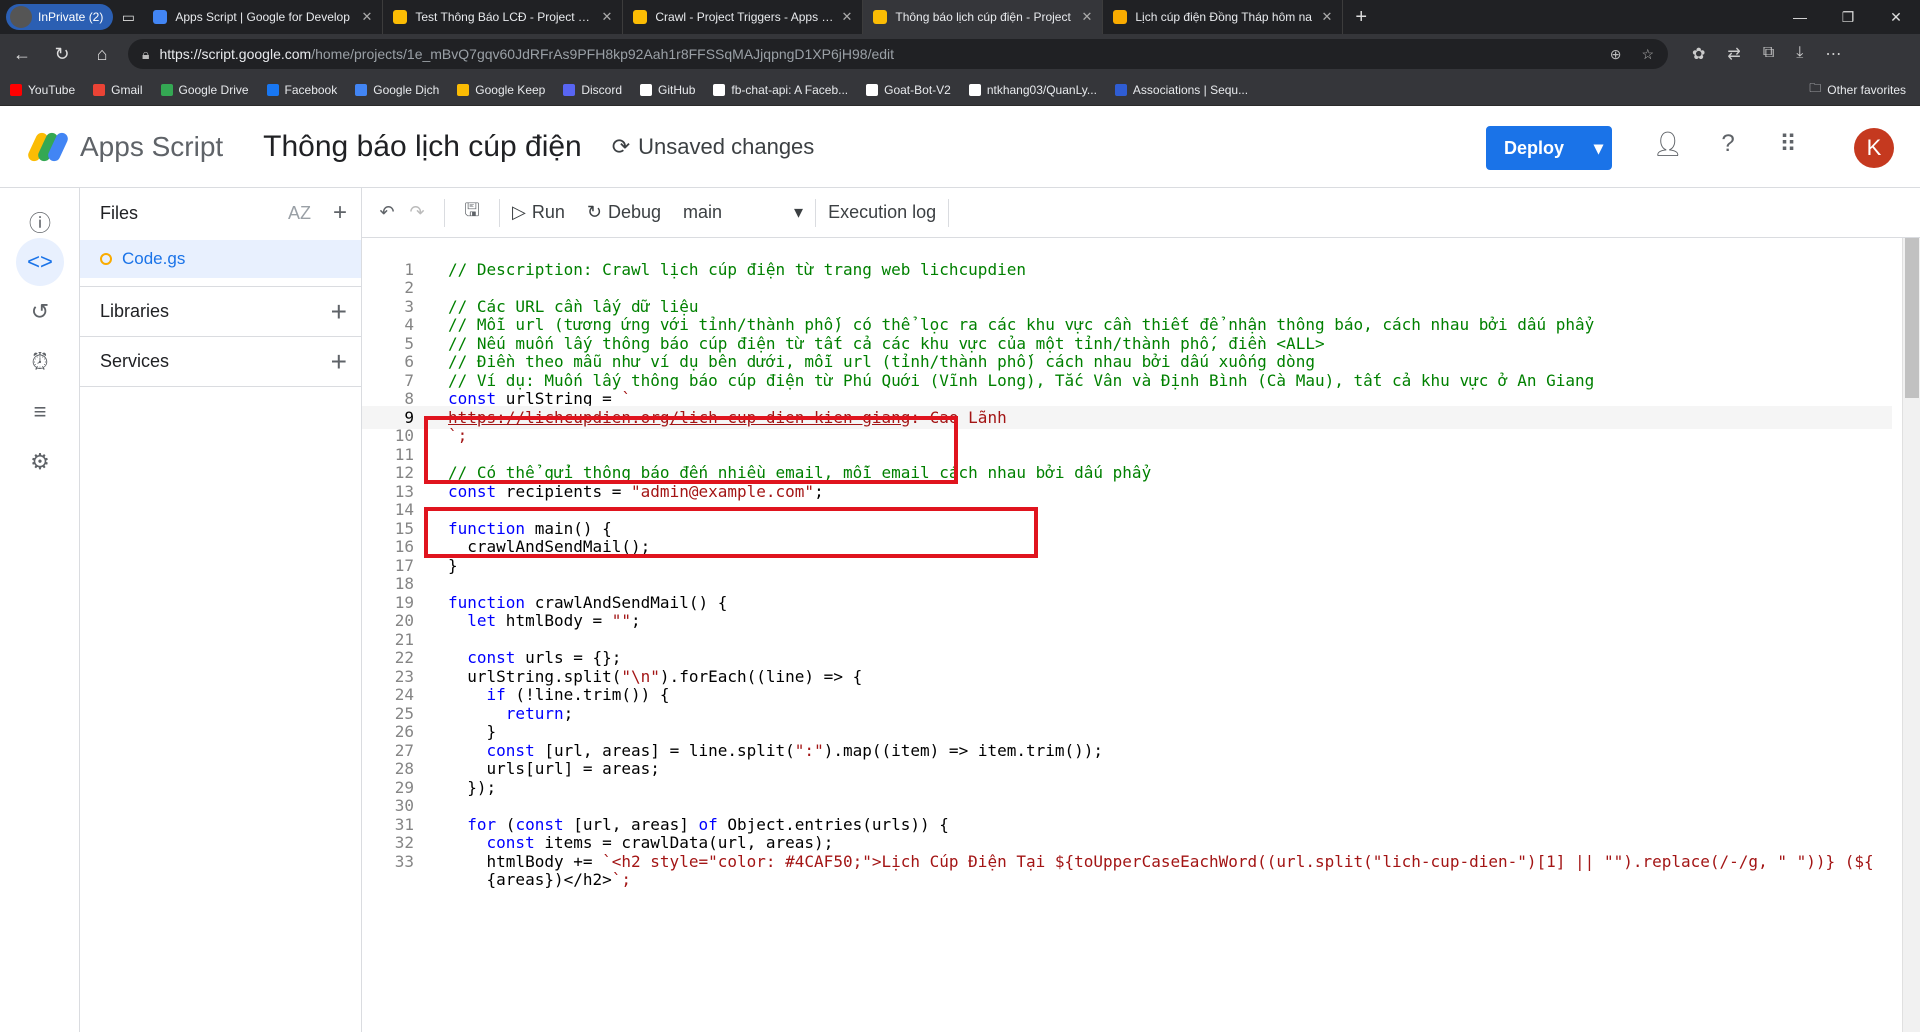 The image size is (1920, 1032). I want to click on home-icon: ⌂, so click(102, 54).